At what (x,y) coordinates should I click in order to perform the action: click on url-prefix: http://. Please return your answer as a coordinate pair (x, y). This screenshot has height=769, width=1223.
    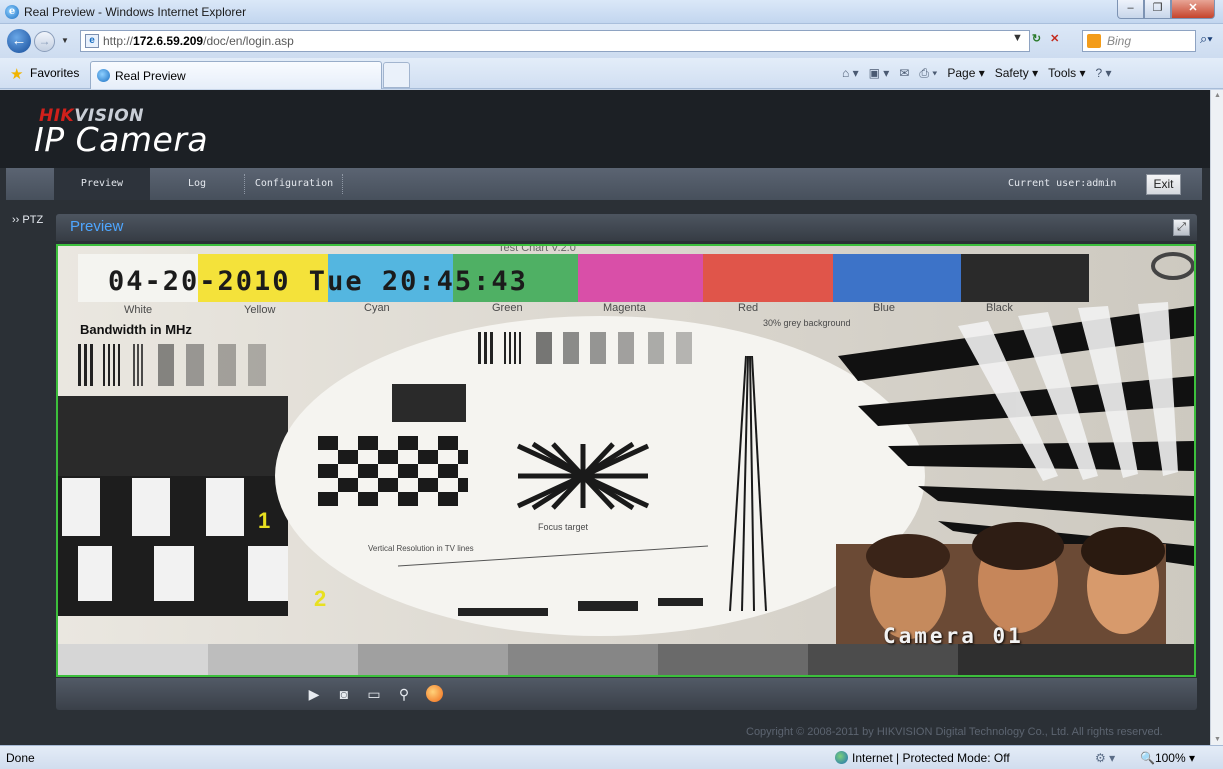
    Looking at the image, I should click on (118, 41).